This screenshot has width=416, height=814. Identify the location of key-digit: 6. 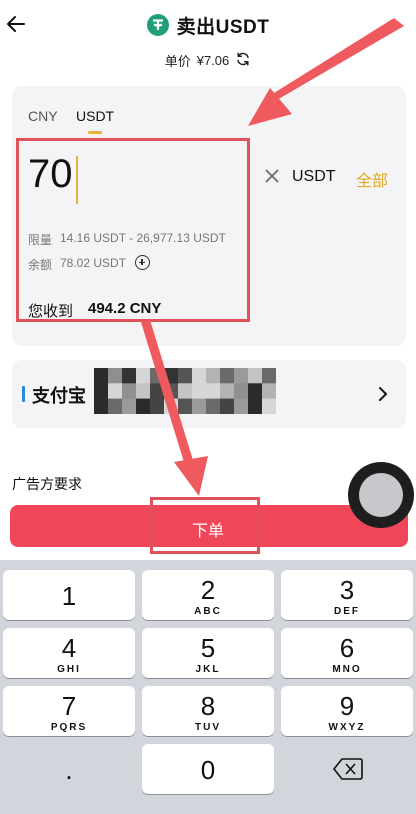
(347, 648).